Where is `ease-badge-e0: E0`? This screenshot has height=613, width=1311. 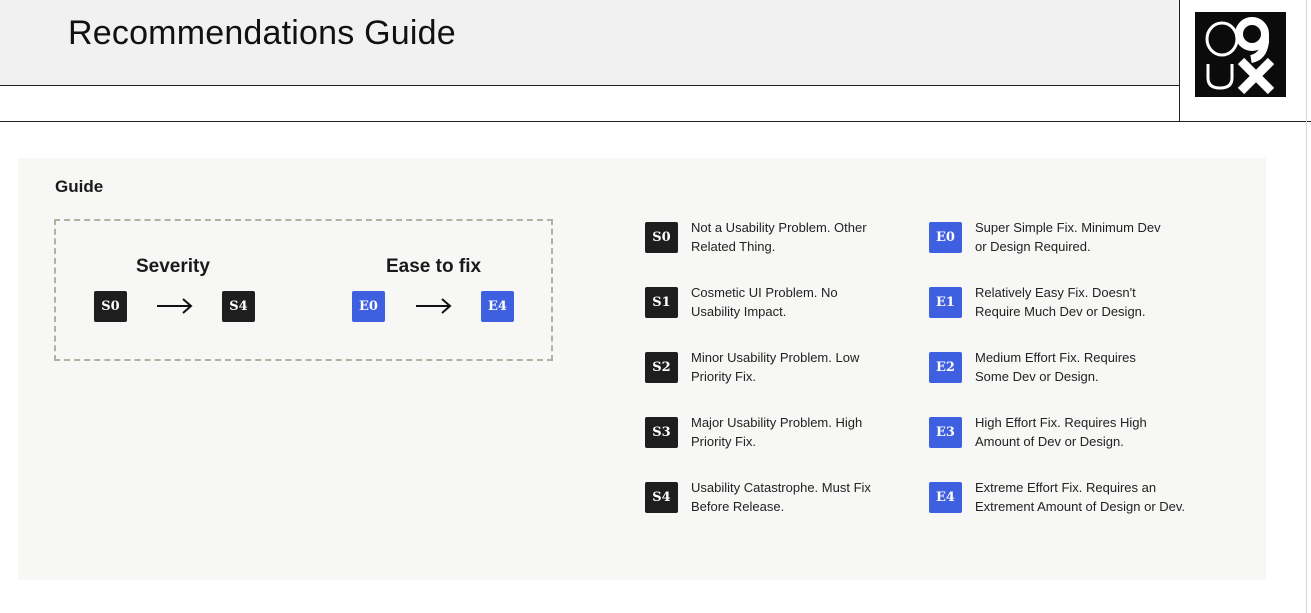
ease-badge-e0: E0 is located at coordinates (945, 237).